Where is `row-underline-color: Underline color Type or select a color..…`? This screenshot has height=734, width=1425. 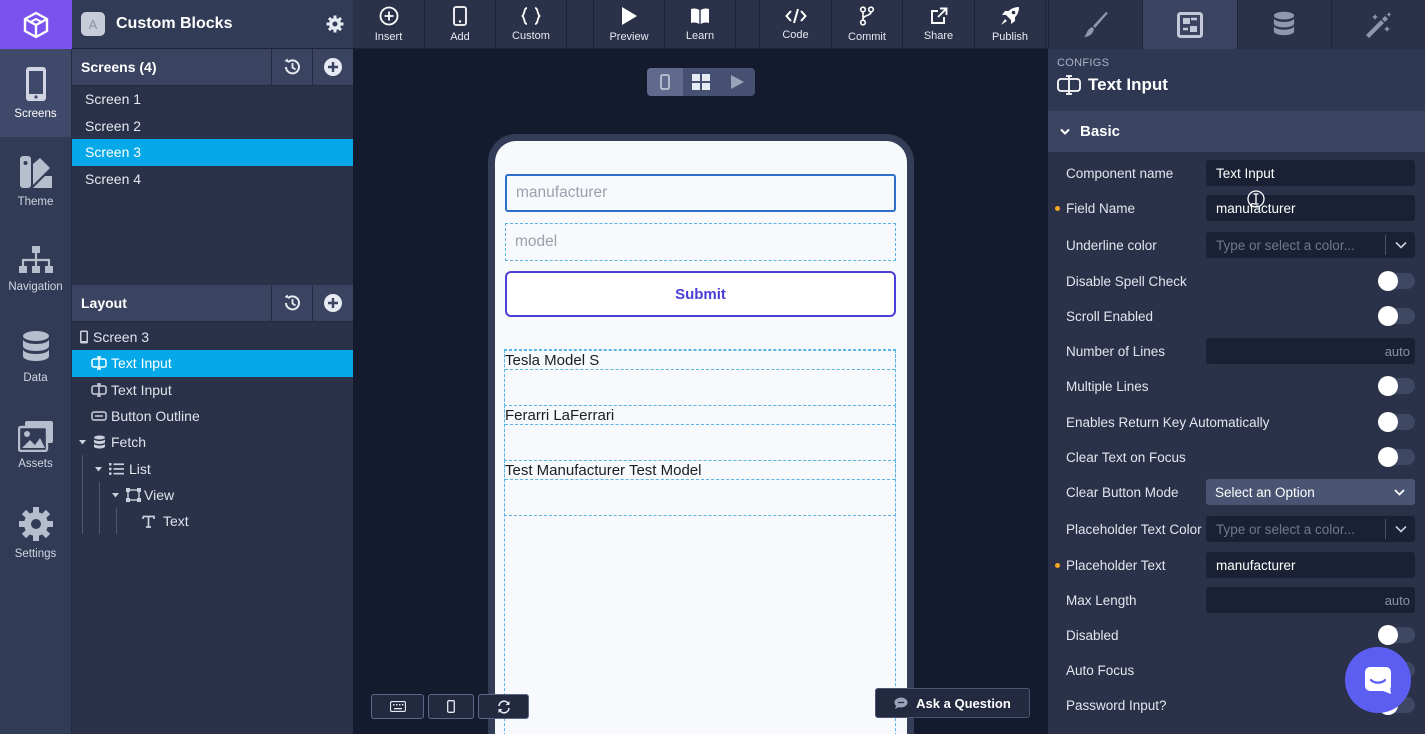
row-underline-color: Underline color Type or select a color..… is located at coordinates (1236, 245).